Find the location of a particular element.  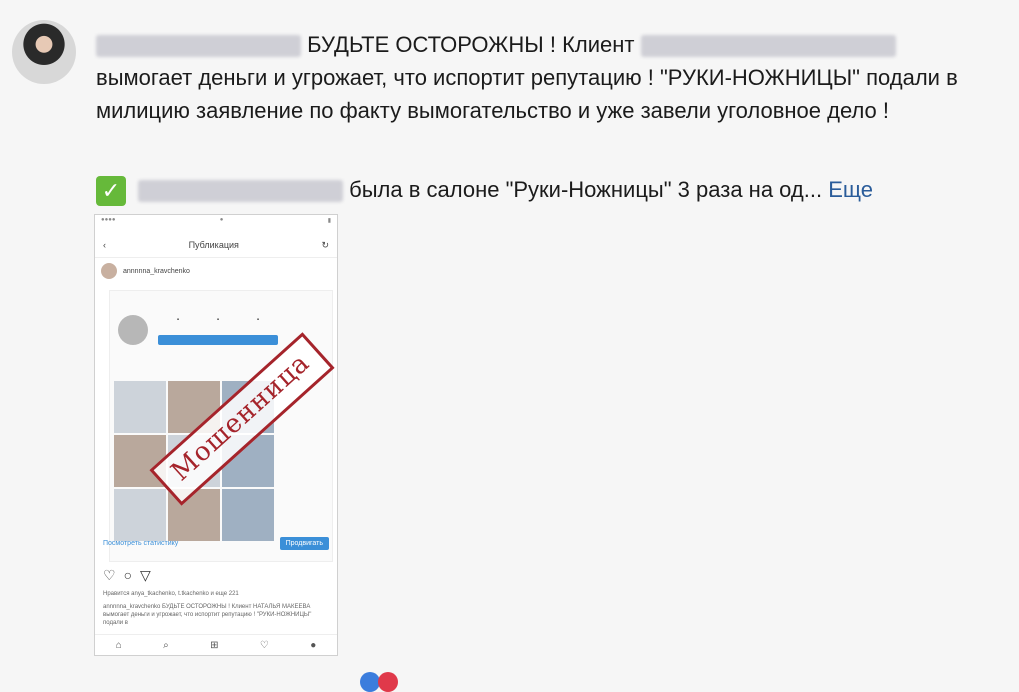

author-avatar is located at coordinates (44, 52).